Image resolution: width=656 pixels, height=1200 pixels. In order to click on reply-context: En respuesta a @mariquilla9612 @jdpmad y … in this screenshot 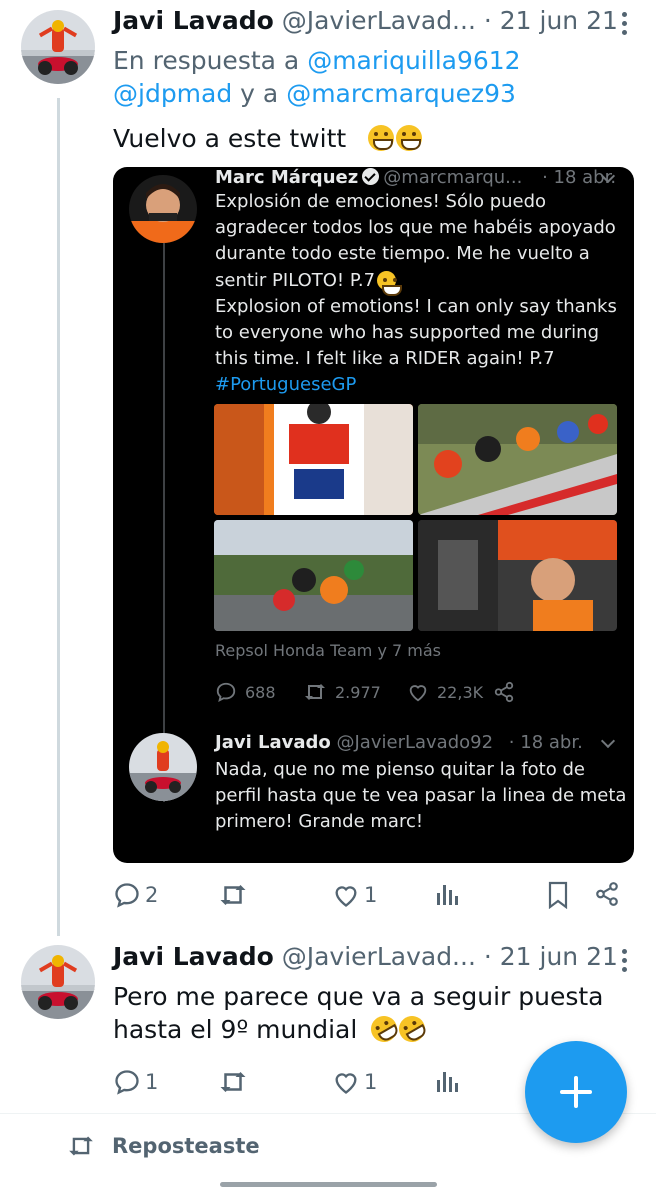, I will do `click(323, 77)`.